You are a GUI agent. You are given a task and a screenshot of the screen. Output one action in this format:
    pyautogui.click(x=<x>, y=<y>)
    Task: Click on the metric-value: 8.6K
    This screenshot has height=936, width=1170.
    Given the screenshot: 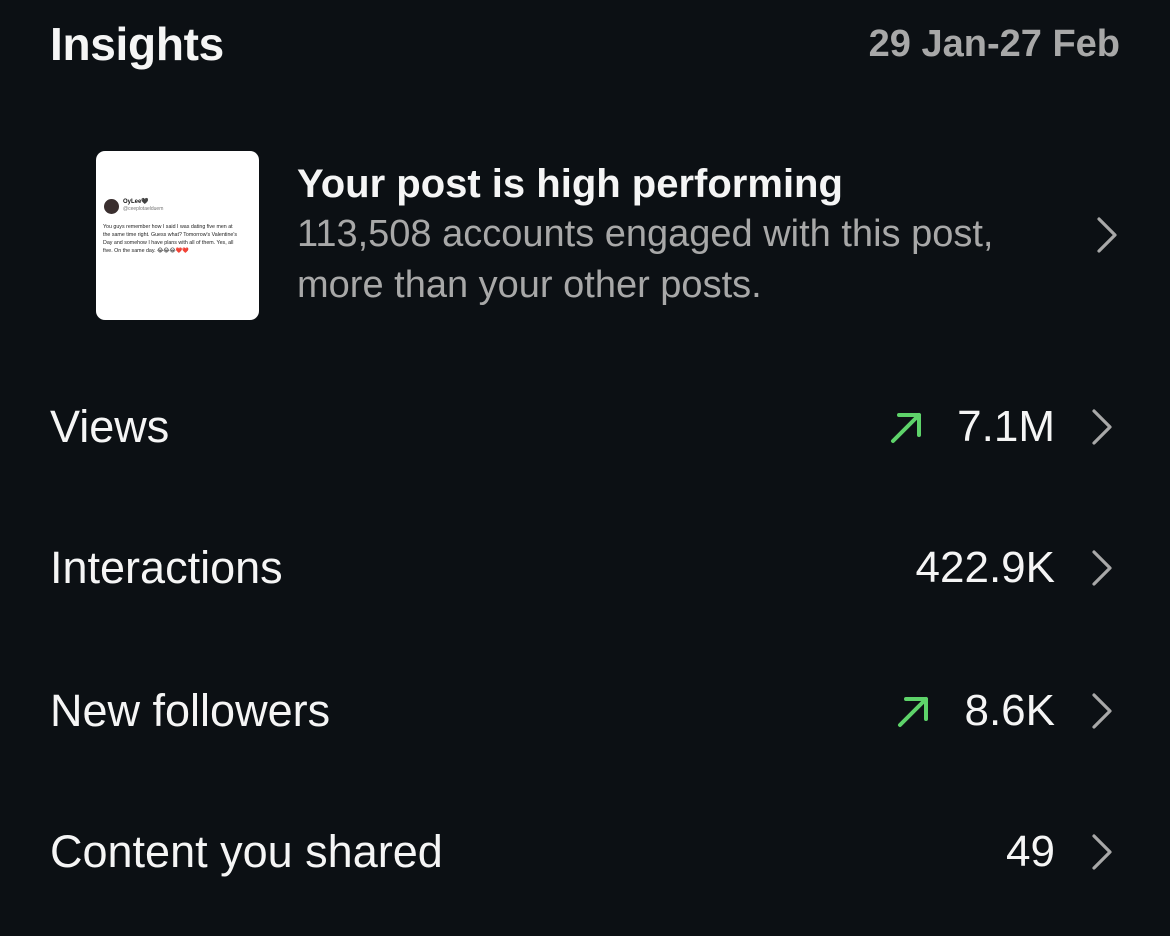 What is the action you would take?
    pyautogui.click(x=1009, y=710)
    